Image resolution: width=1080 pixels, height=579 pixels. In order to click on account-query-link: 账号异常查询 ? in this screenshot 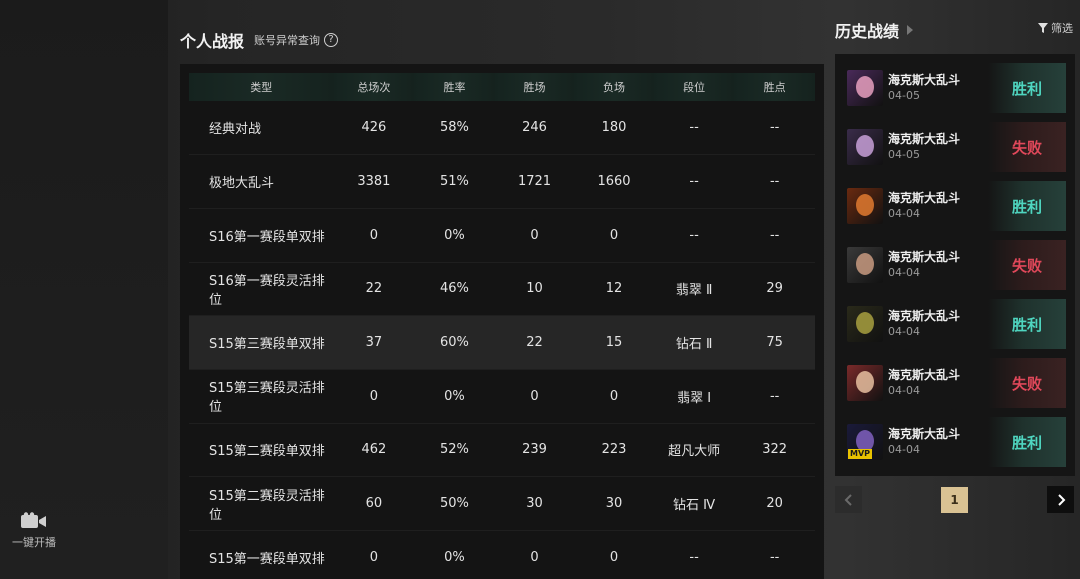, I will do `click(296, 40)`.